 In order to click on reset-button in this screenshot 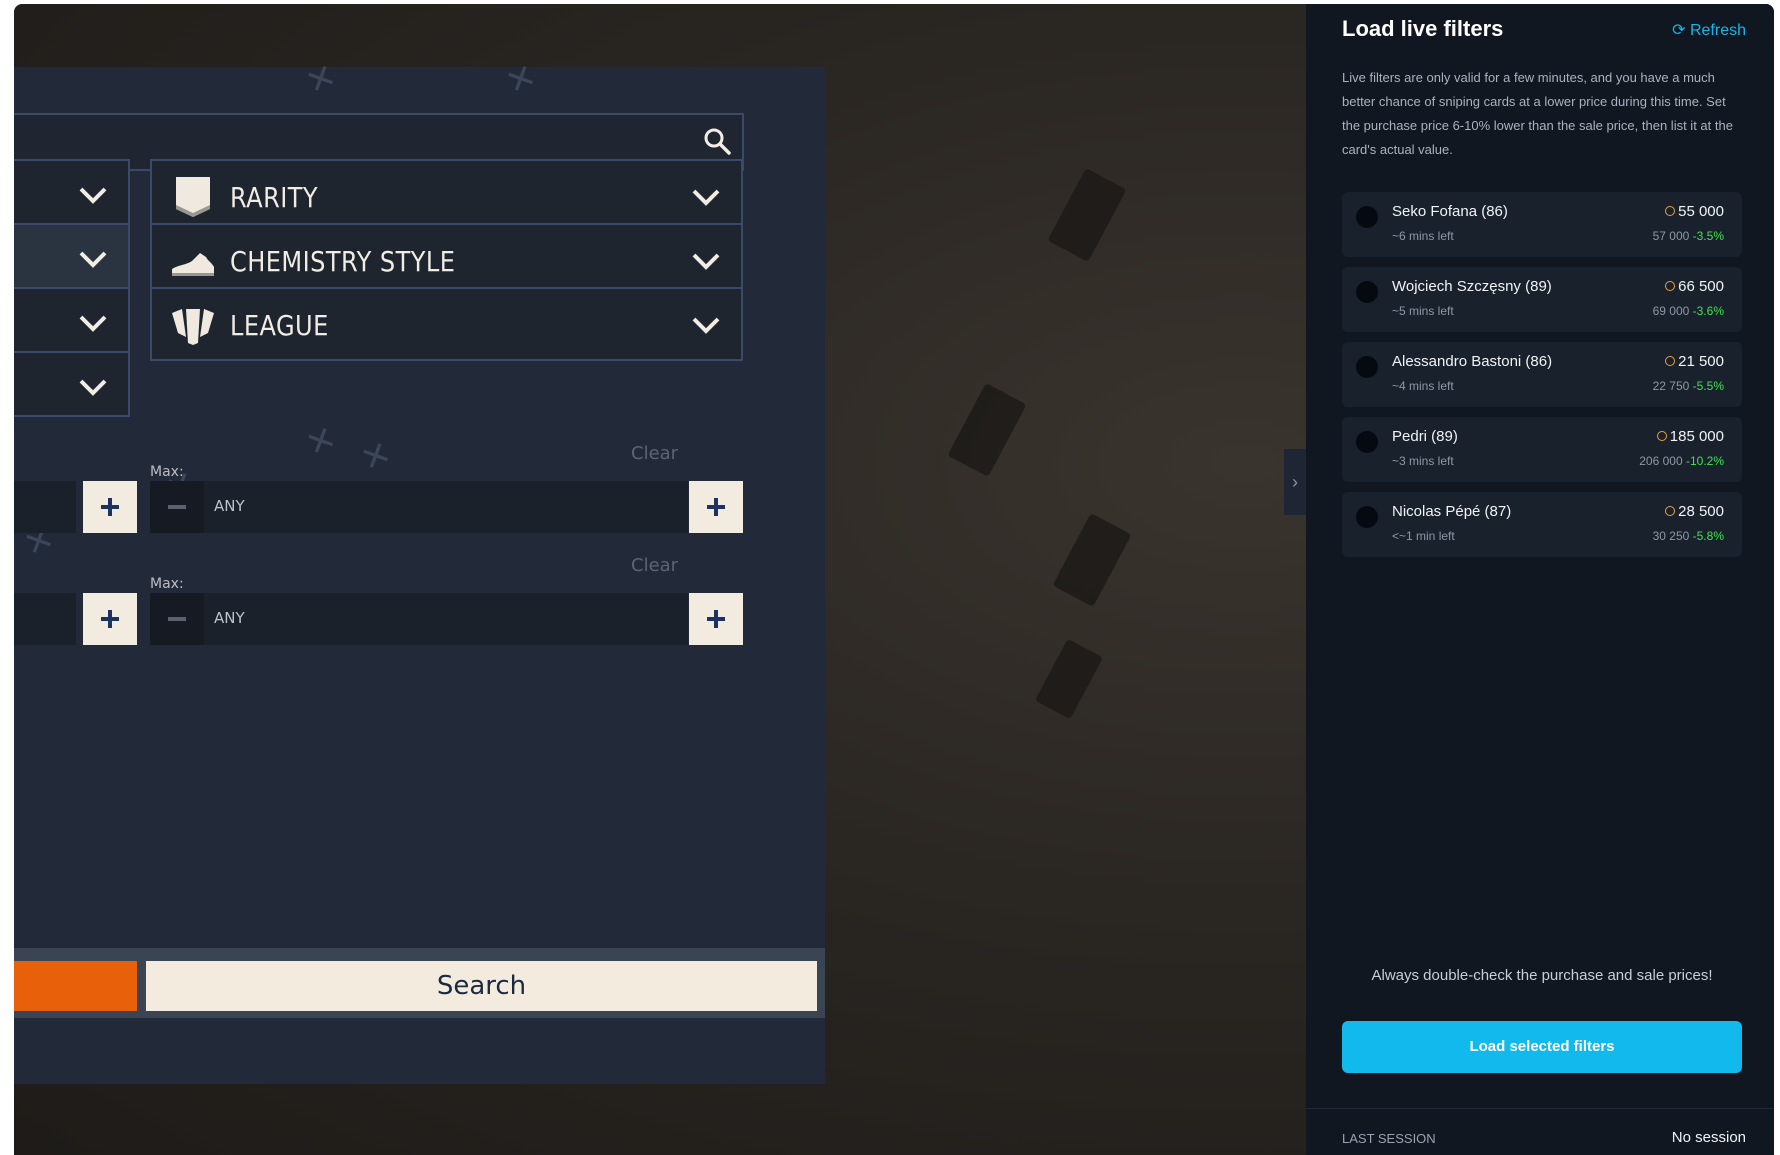, I will do `click(75, 986)`.